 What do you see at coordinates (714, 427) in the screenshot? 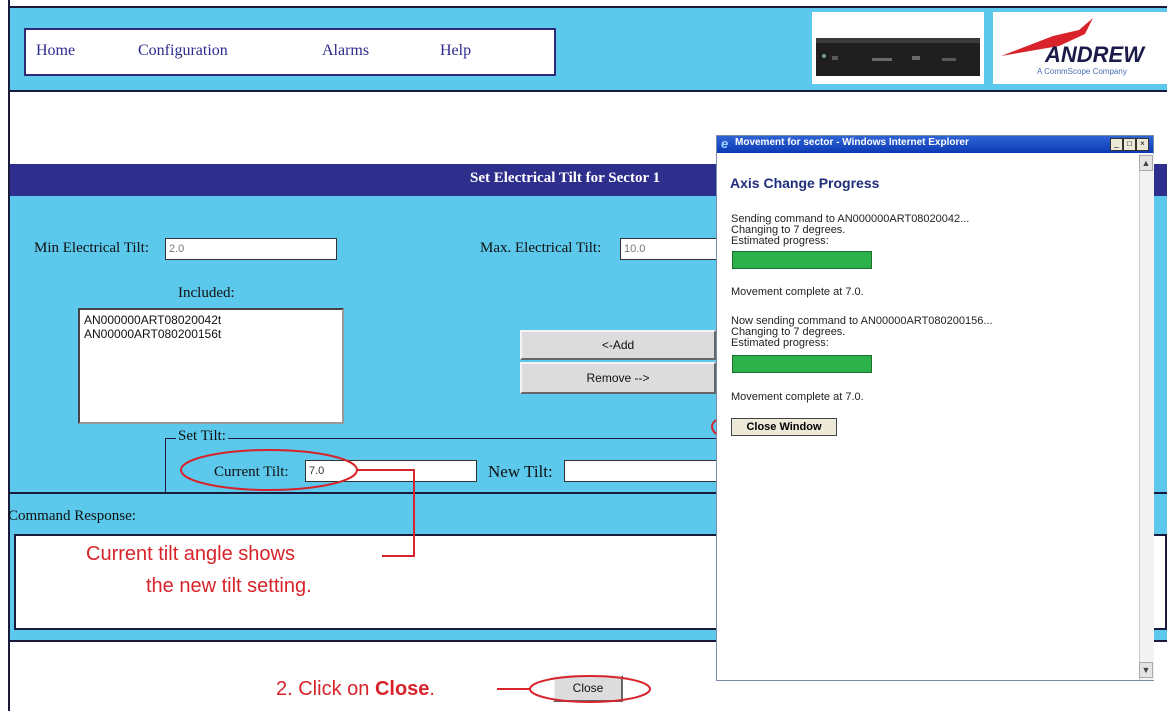
I see `callout-arc` at bounding box center [714, 427].